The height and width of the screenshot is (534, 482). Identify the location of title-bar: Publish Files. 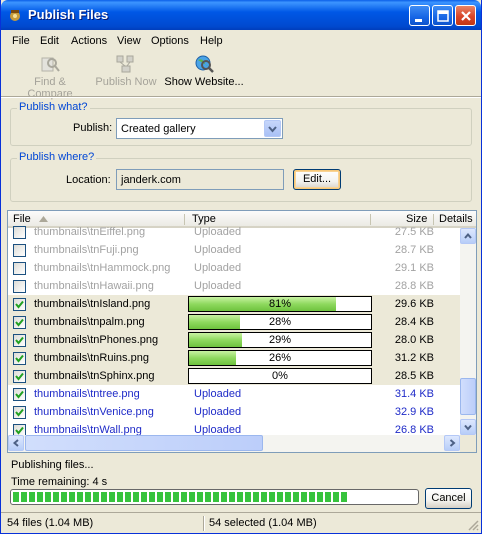
(241, 15).